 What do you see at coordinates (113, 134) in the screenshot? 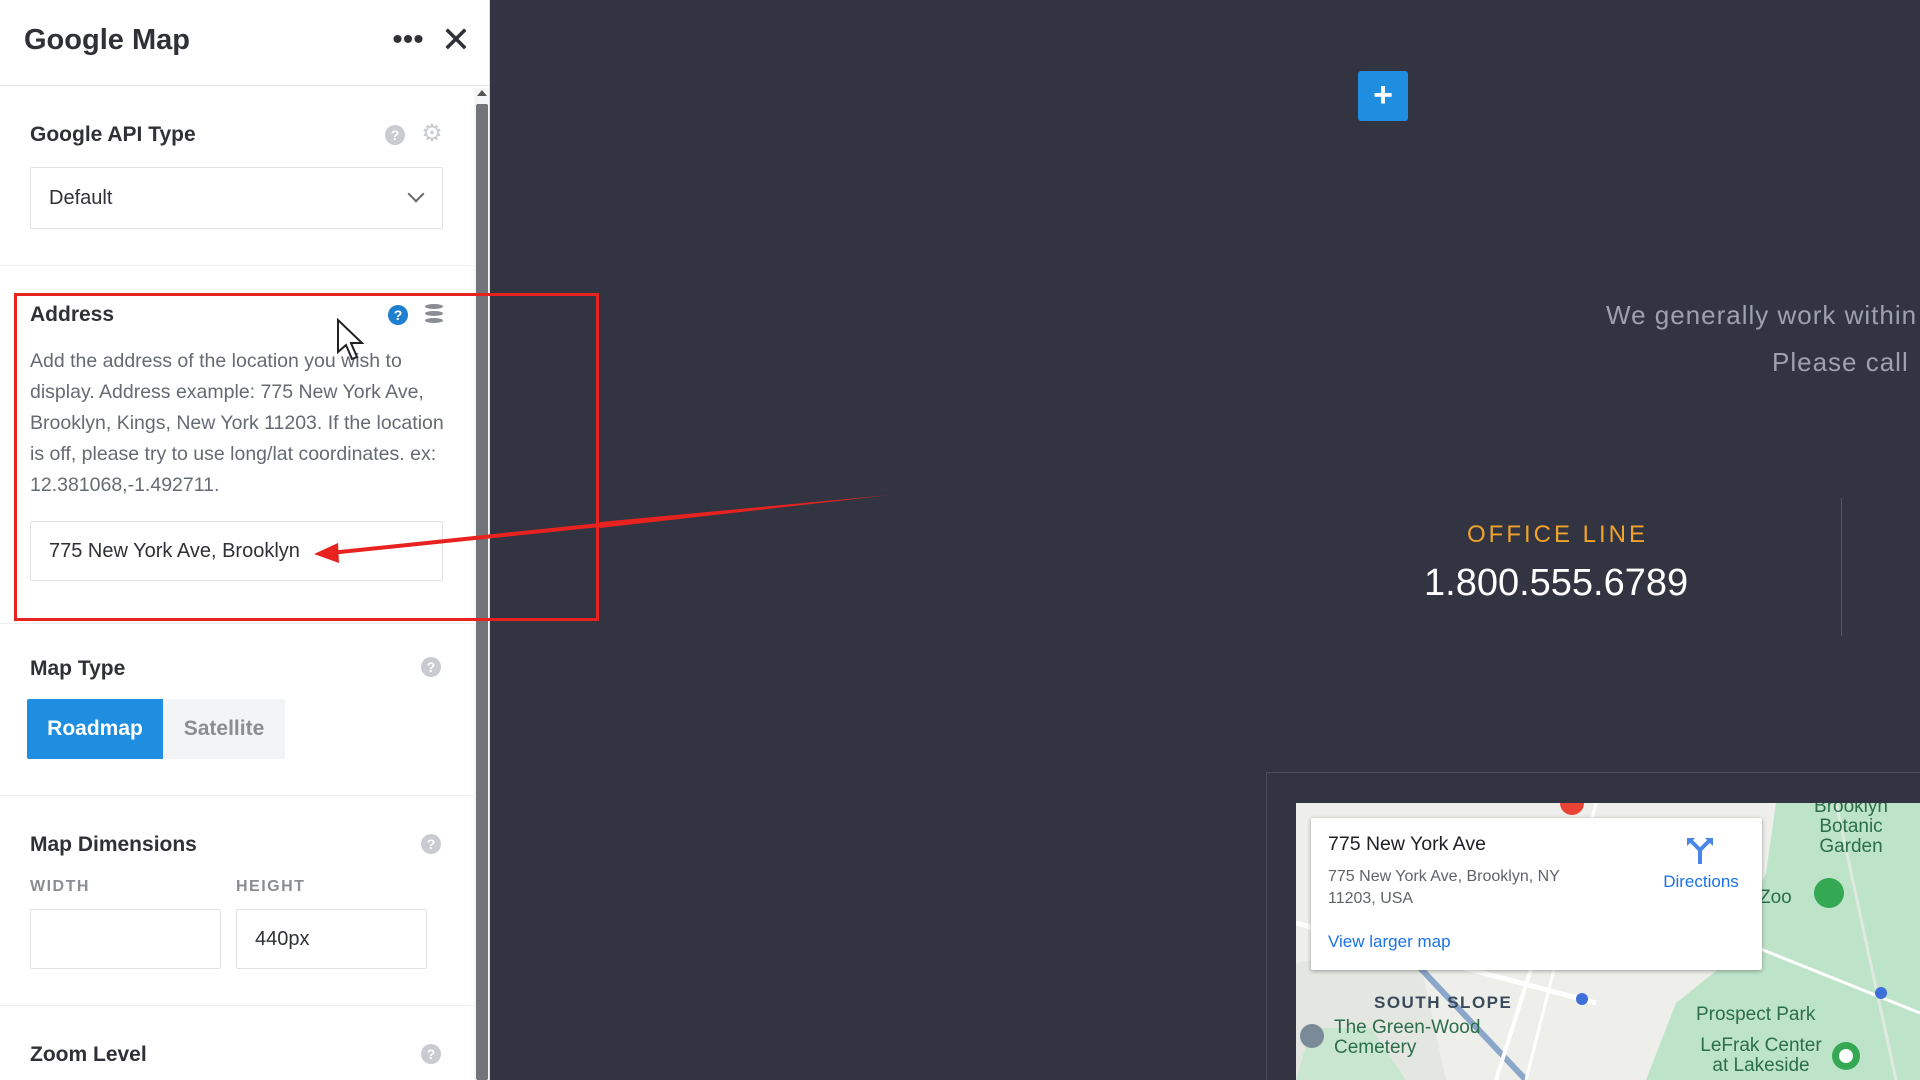
I see `api-type-label: Google API Type` at bounding box center [113, 134].